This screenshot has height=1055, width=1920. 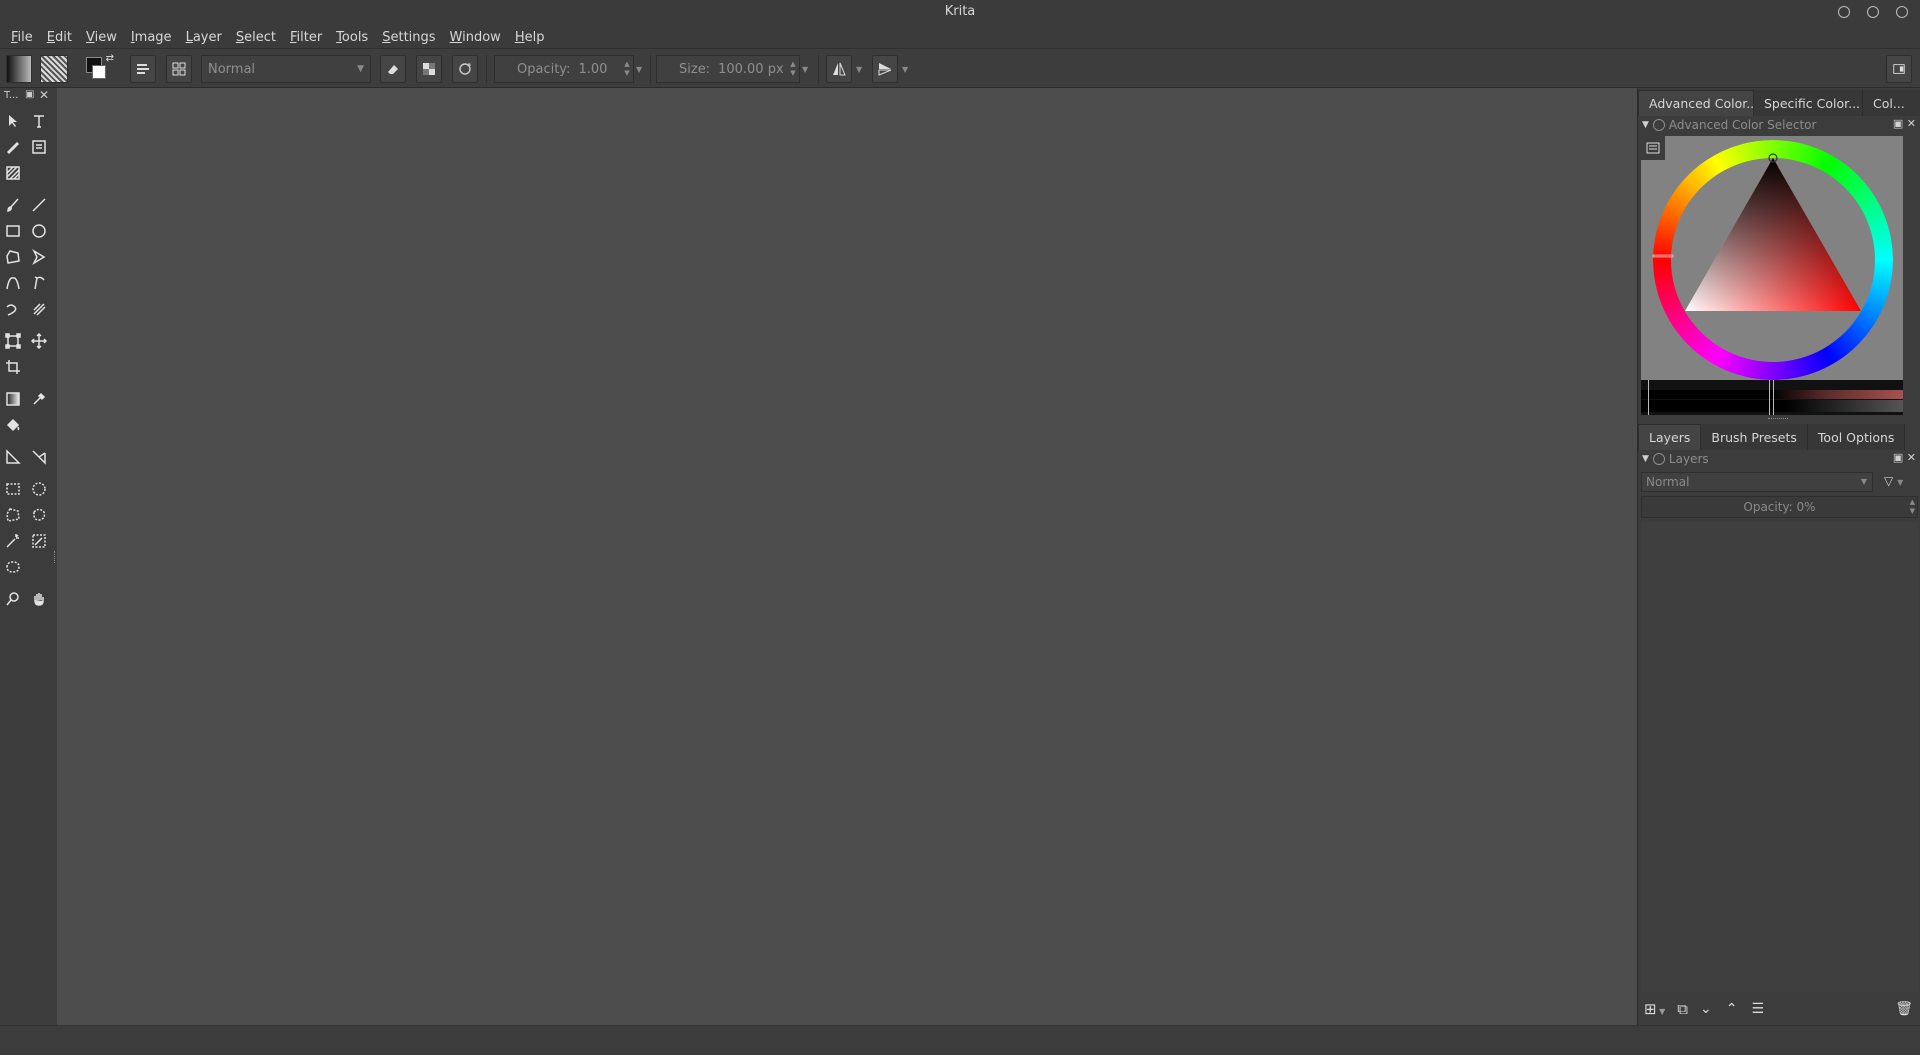 I want to click on minimize-button, so click(x=1844, y=12).